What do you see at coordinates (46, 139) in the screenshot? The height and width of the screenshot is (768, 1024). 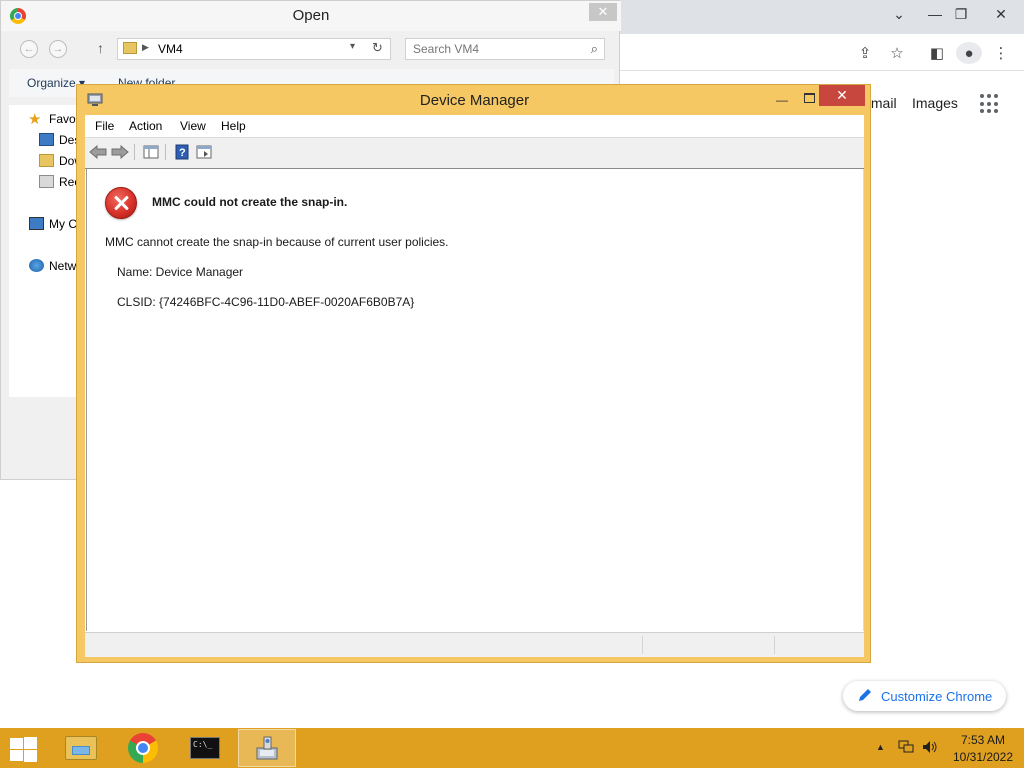 I see `desktop-icon` at bounding box center [46, 139].